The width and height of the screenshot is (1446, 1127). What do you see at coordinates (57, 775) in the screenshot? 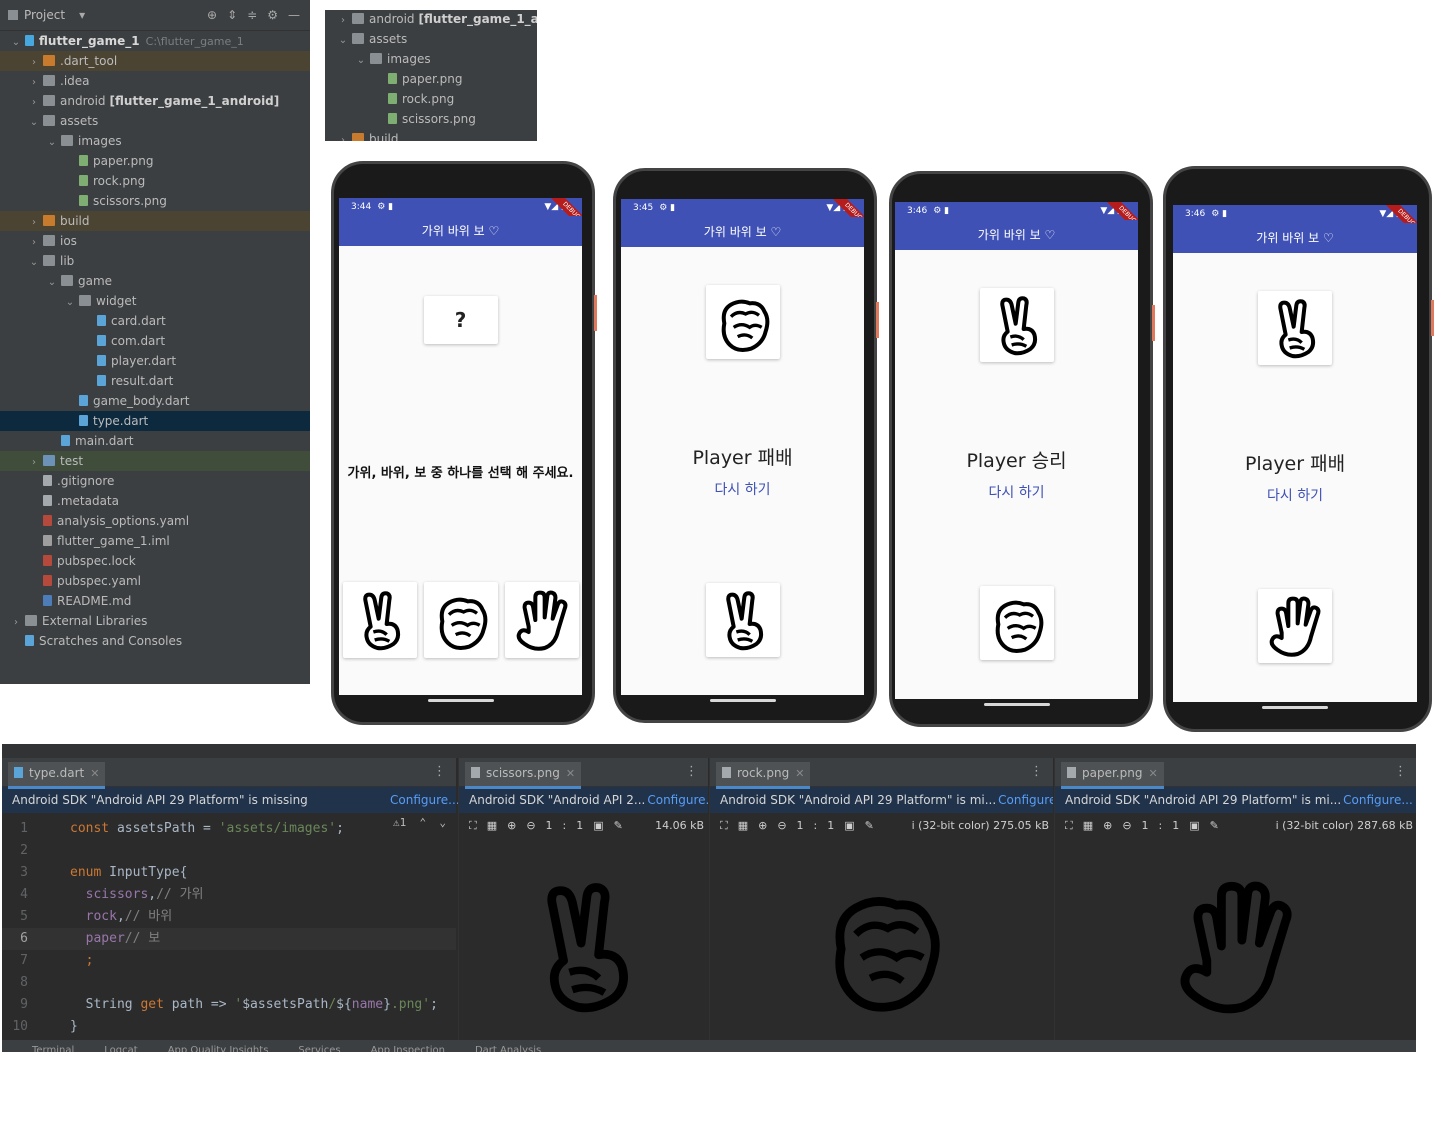
I see `tab-type-dart: type.dart ✕` at bounding box center [57, 775].